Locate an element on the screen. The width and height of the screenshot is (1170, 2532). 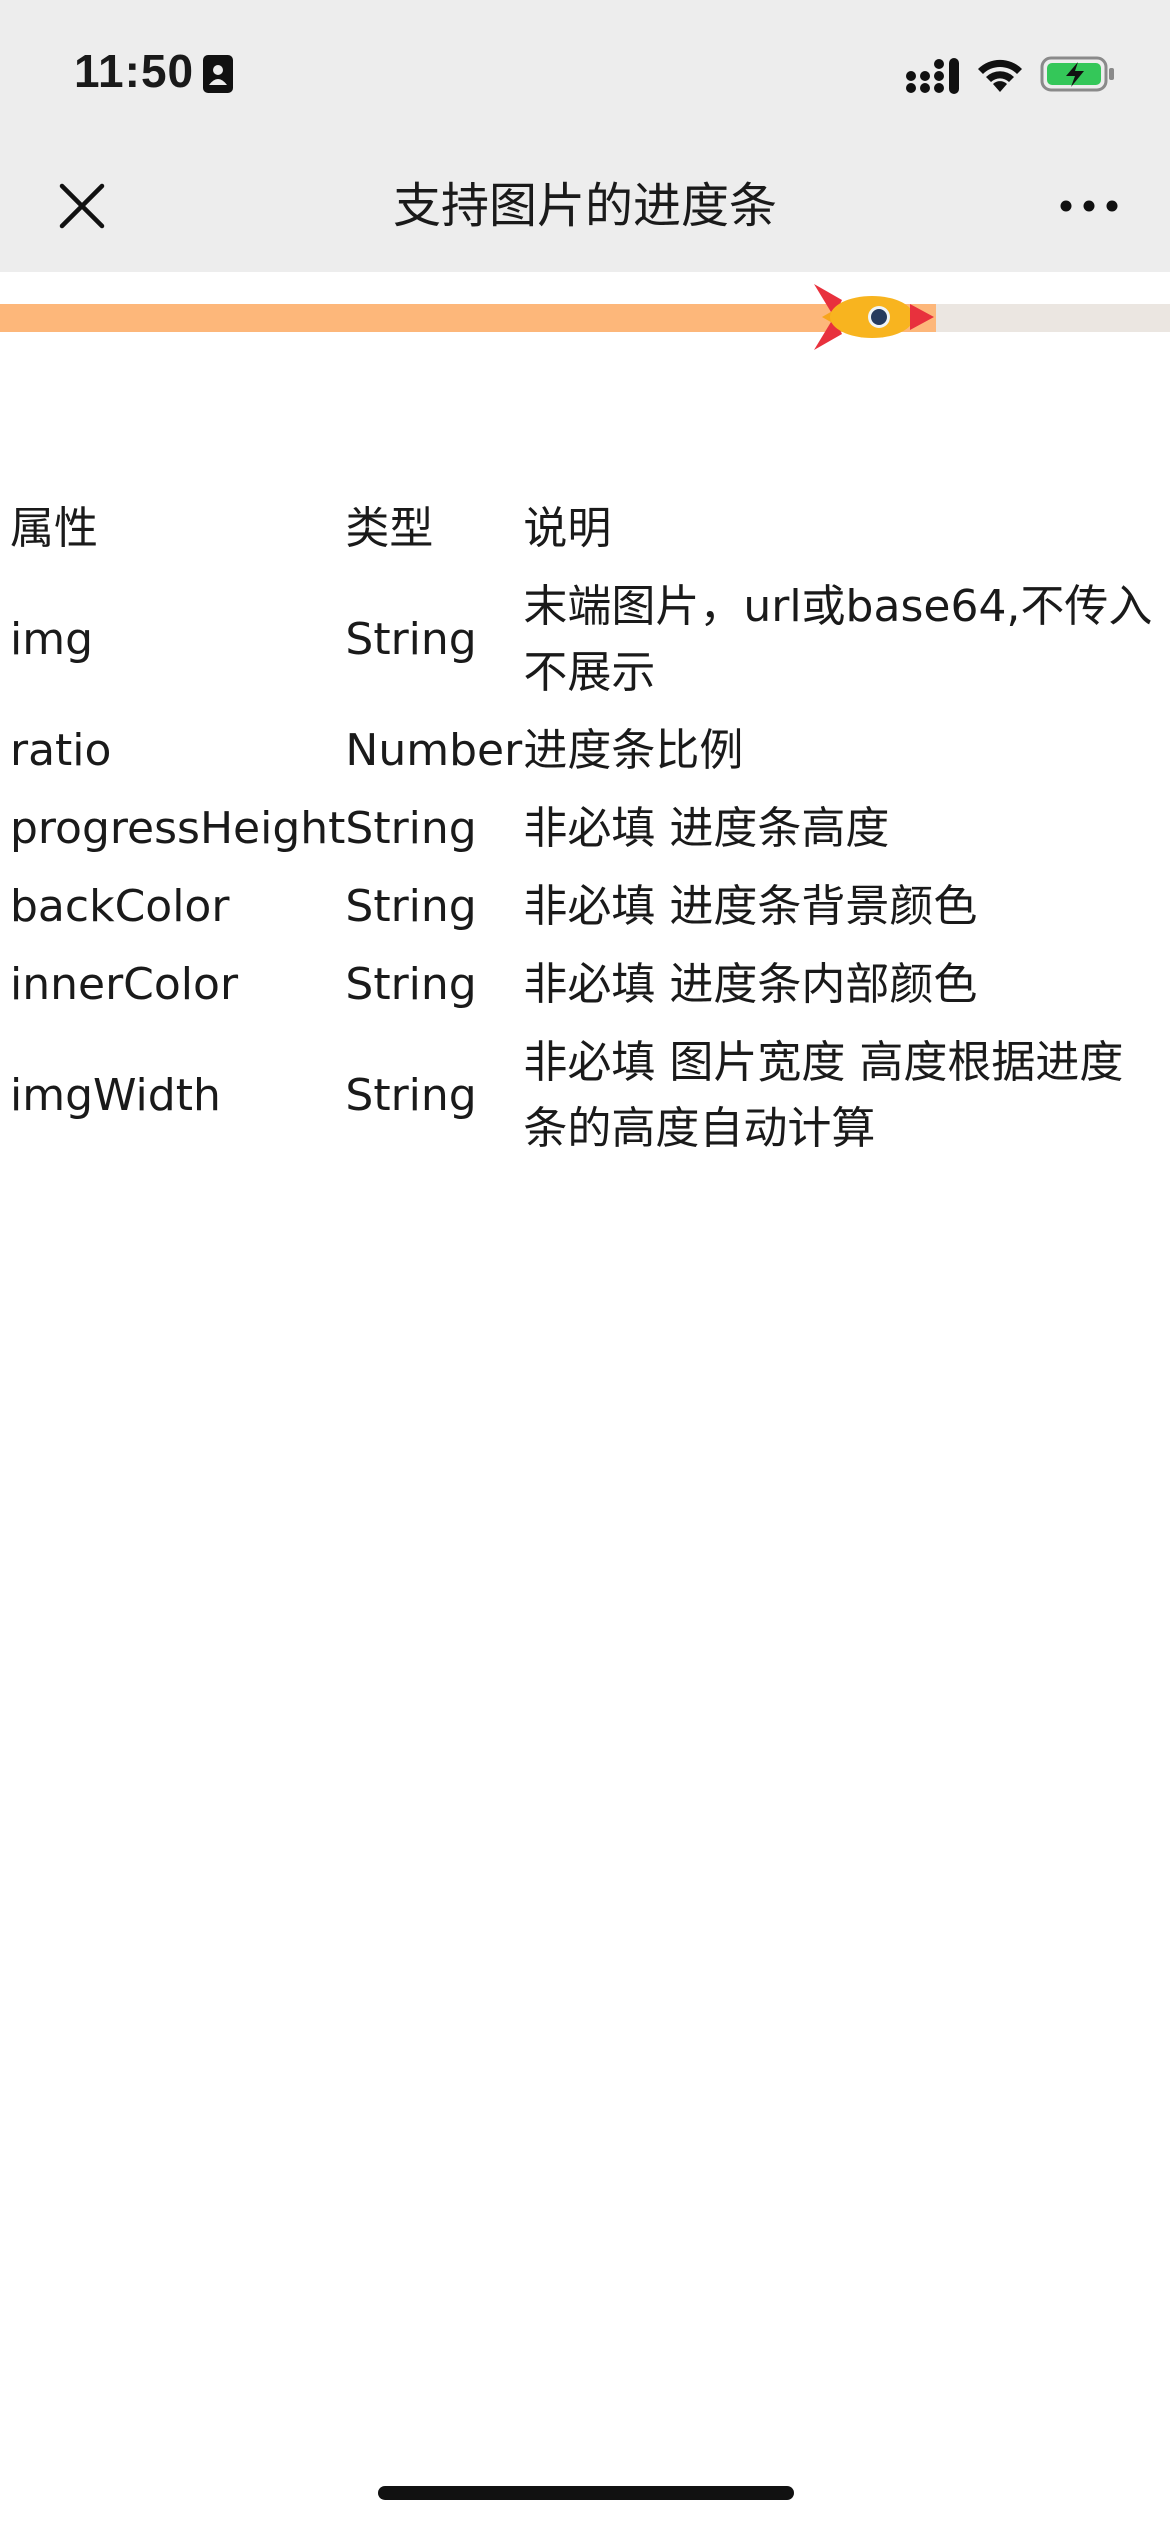
table-row: imgWidth String 非必填 图片宽度 高度根据进度条的高度自动计算 is located at coordinates (585, 1096).